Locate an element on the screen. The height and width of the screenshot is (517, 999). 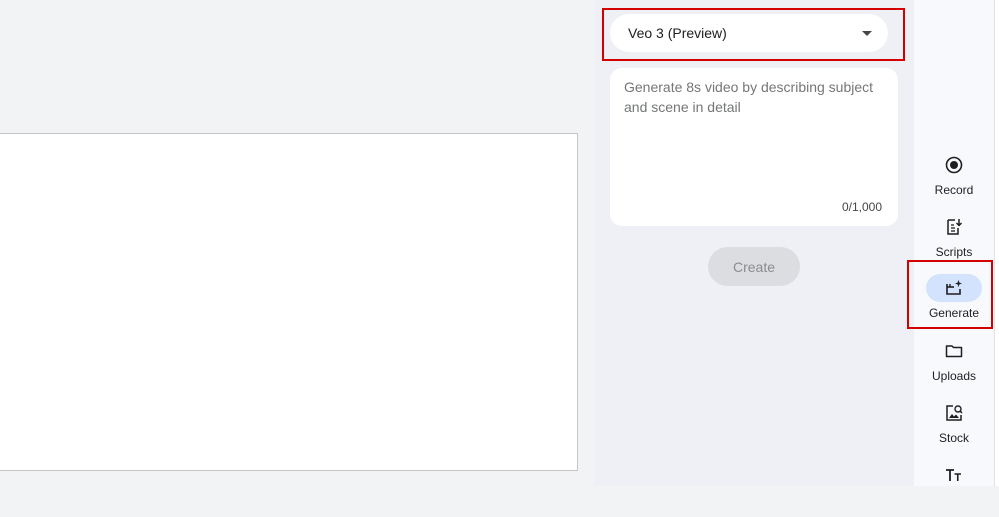
model-select-value: Veo 3 (Preview) is located at coordinates (677, 33).